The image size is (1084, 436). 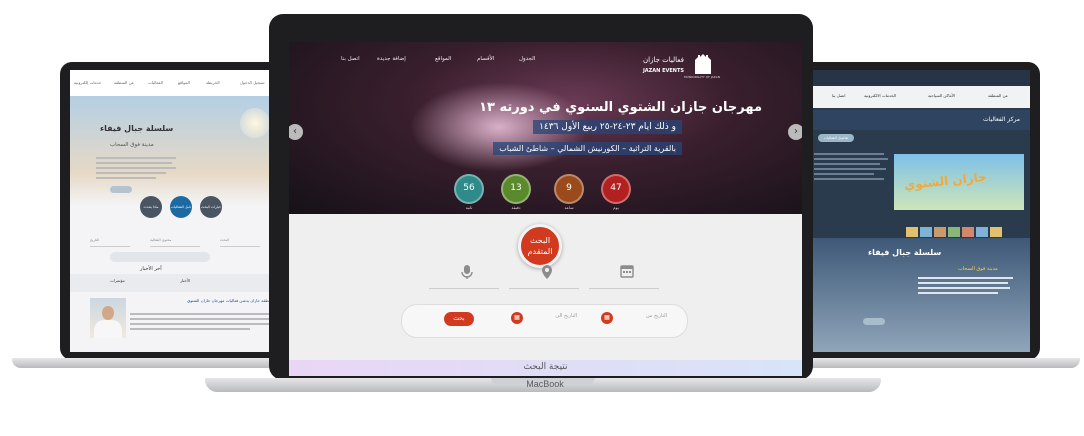 What do you see at coordinates (87, 82) in the screenshot?
I see `left-nav-eservices: خدمات إلكترونية` at bounding box center [87, 82].